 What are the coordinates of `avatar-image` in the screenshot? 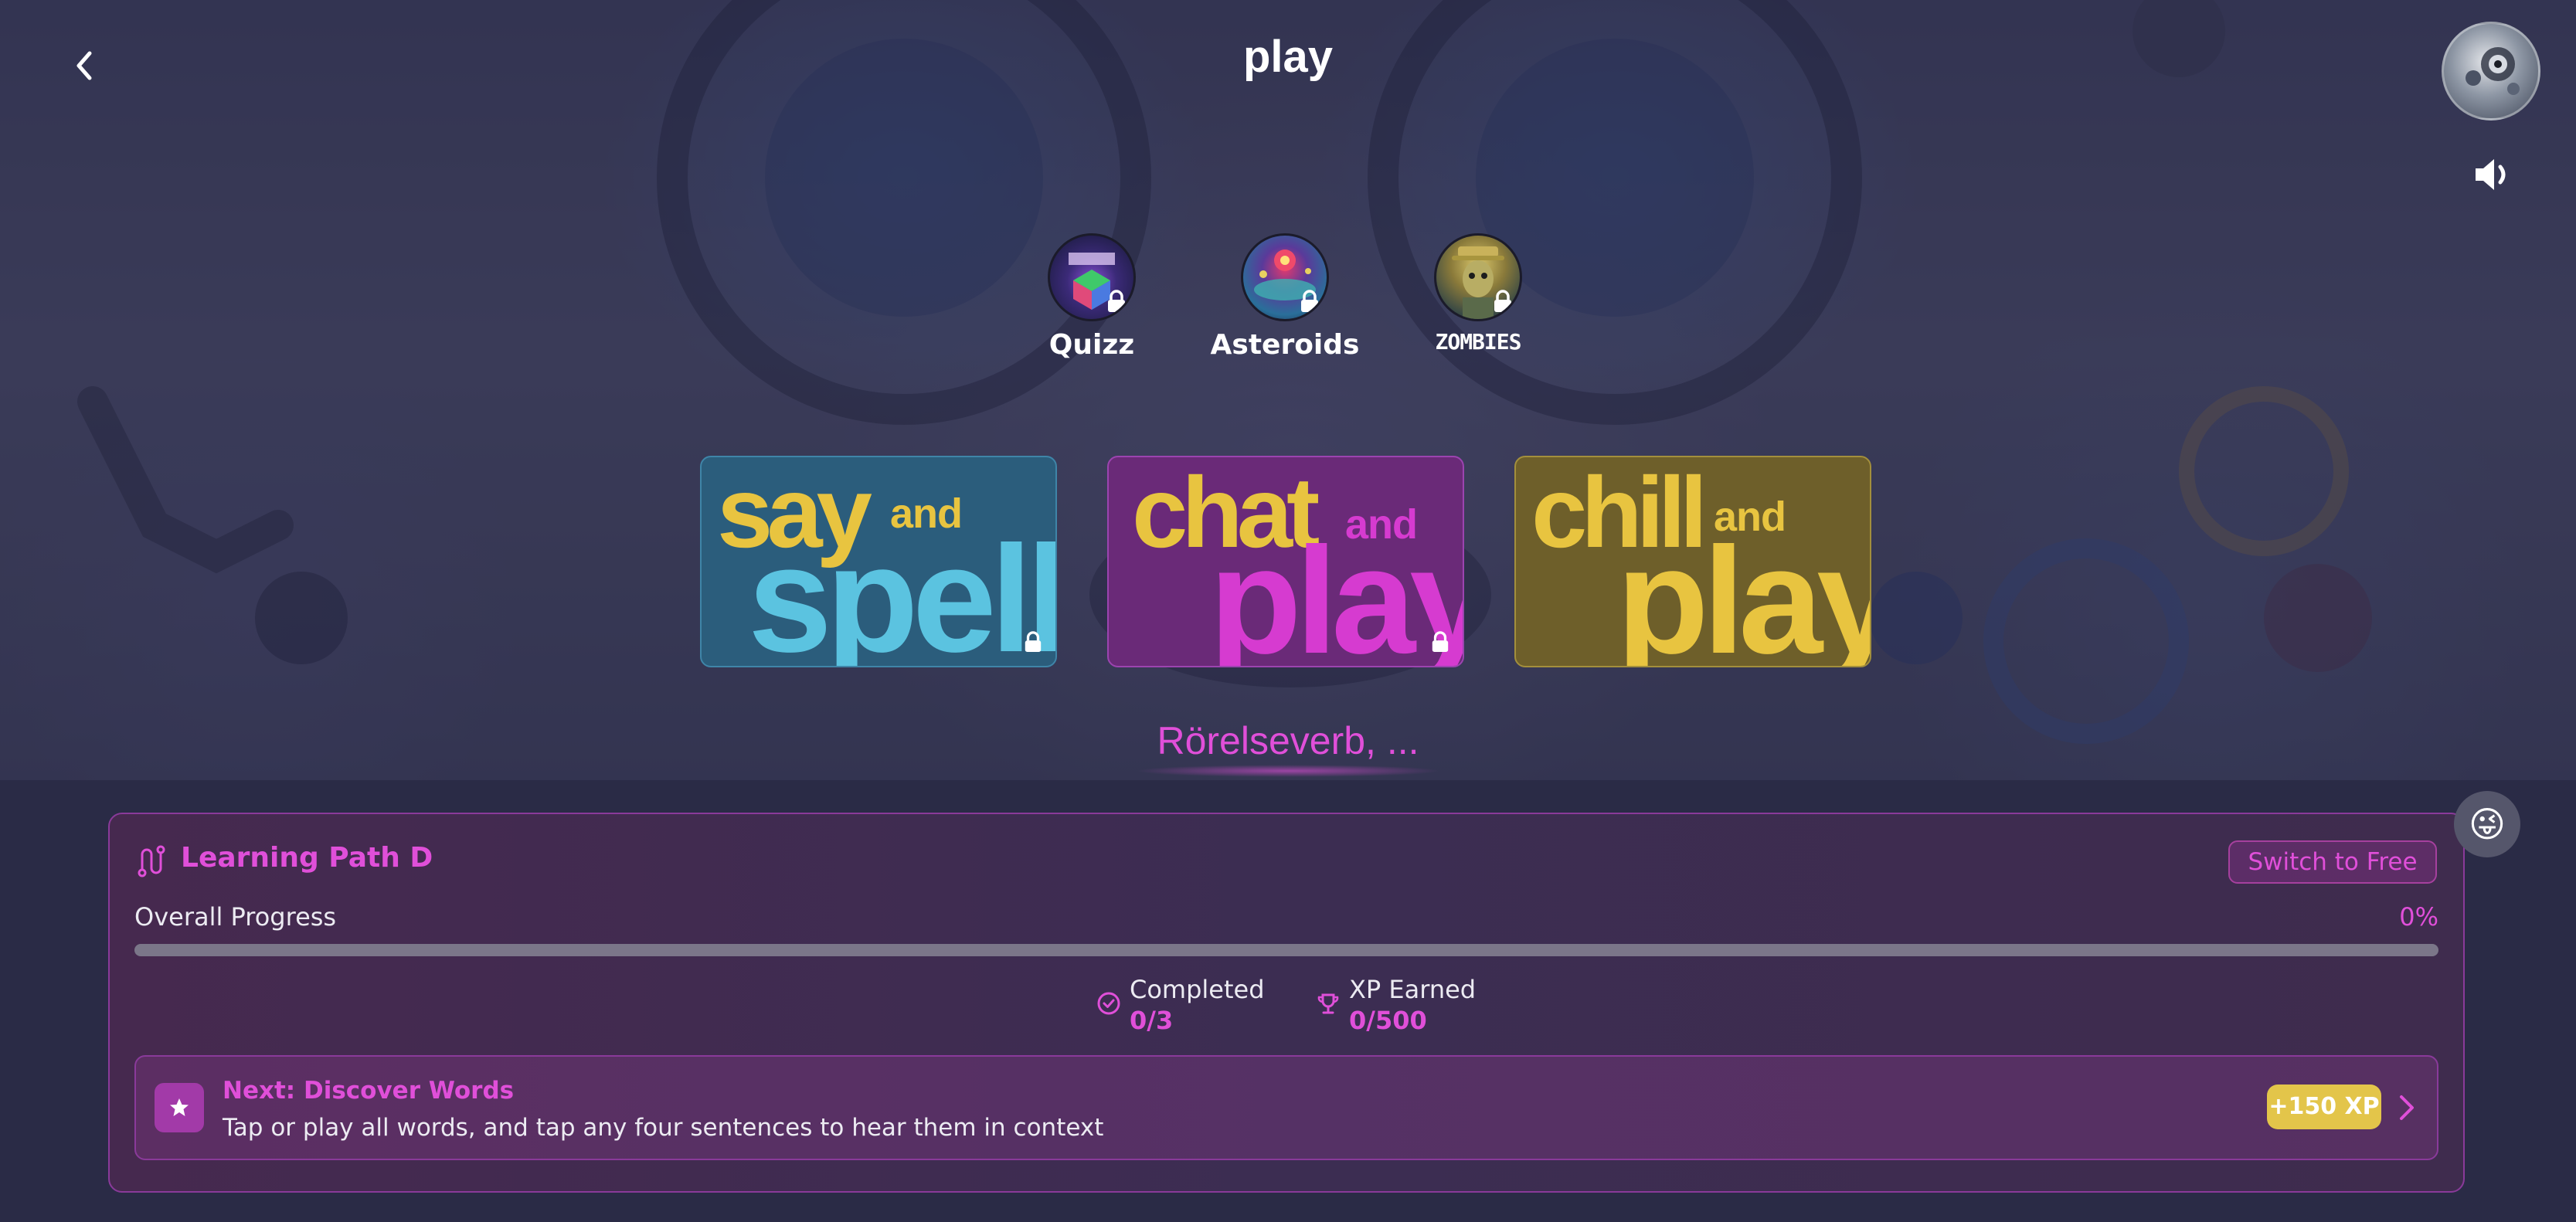 It's located at (2493, 71).